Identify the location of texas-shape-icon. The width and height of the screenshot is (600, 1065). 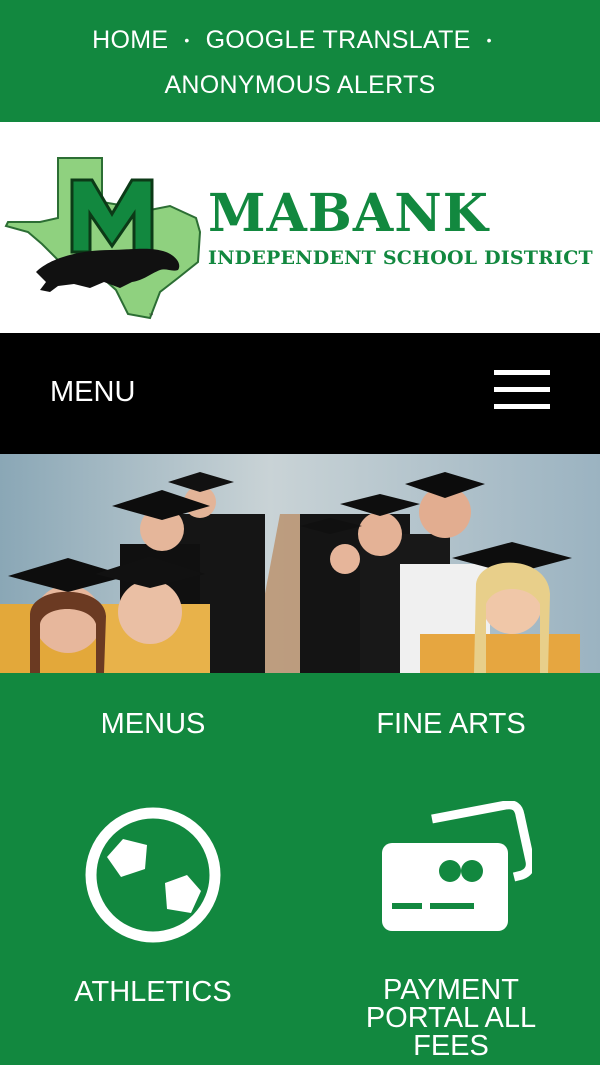
(103, 238).